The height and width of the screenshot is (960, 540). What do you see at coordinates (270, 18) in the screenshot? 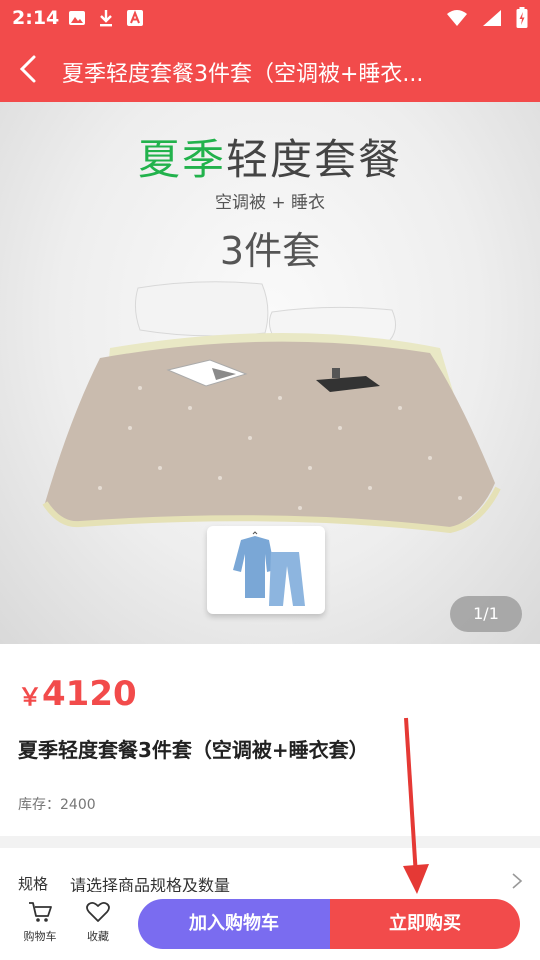
I see `status-bar: 2:14` at bounding box center [270, 18].